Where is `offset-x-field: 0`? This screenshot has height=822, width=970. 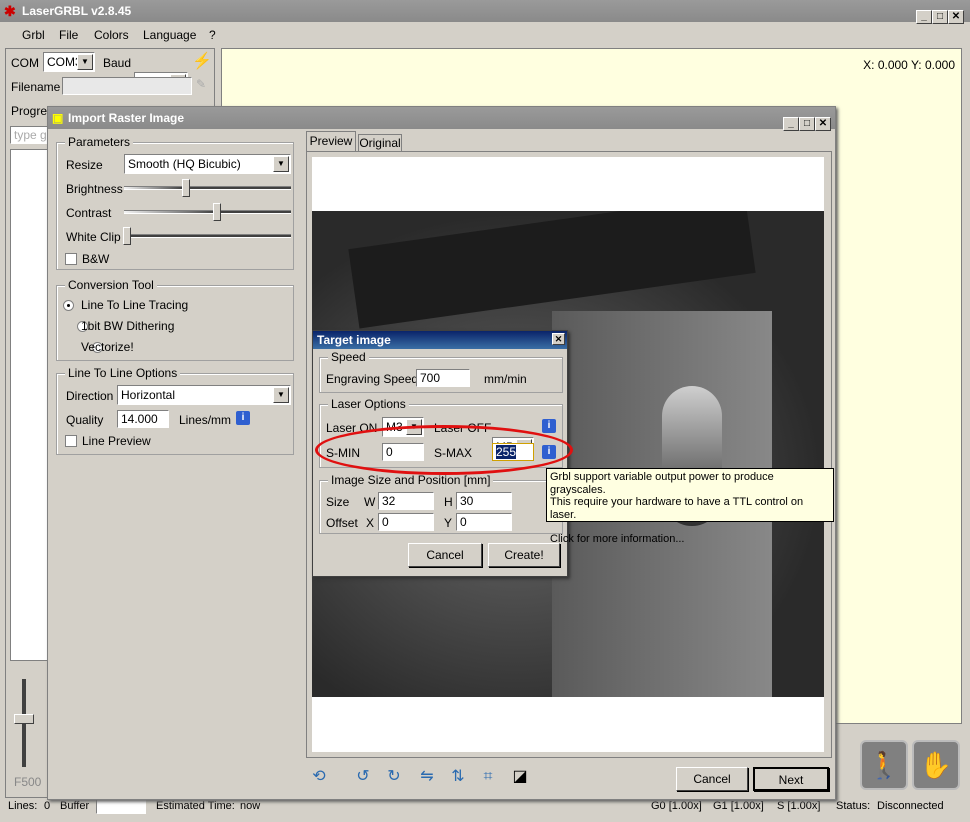
offset-x-field: 0 is located at coordinates (406, 522).